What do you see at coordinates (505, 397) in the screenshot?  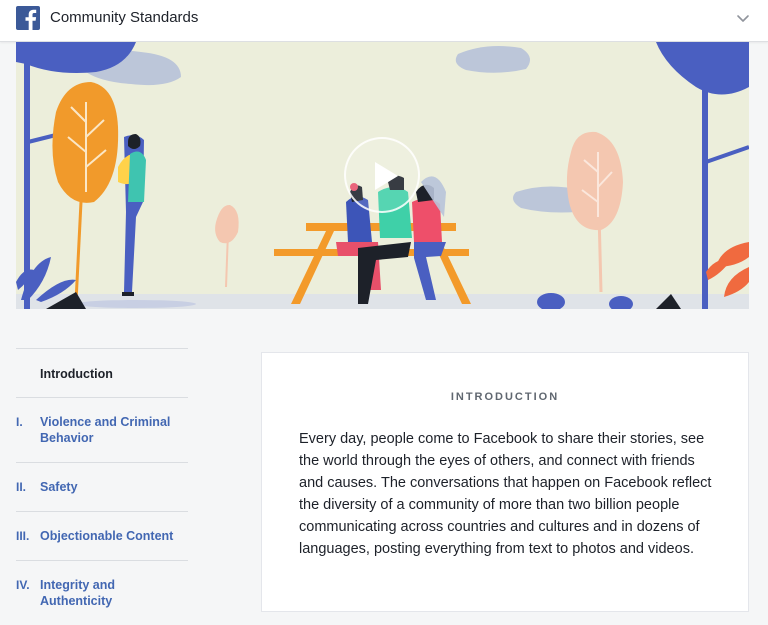 I see `section-heading: INTRODUCTION` at bounding box center [505, 397].